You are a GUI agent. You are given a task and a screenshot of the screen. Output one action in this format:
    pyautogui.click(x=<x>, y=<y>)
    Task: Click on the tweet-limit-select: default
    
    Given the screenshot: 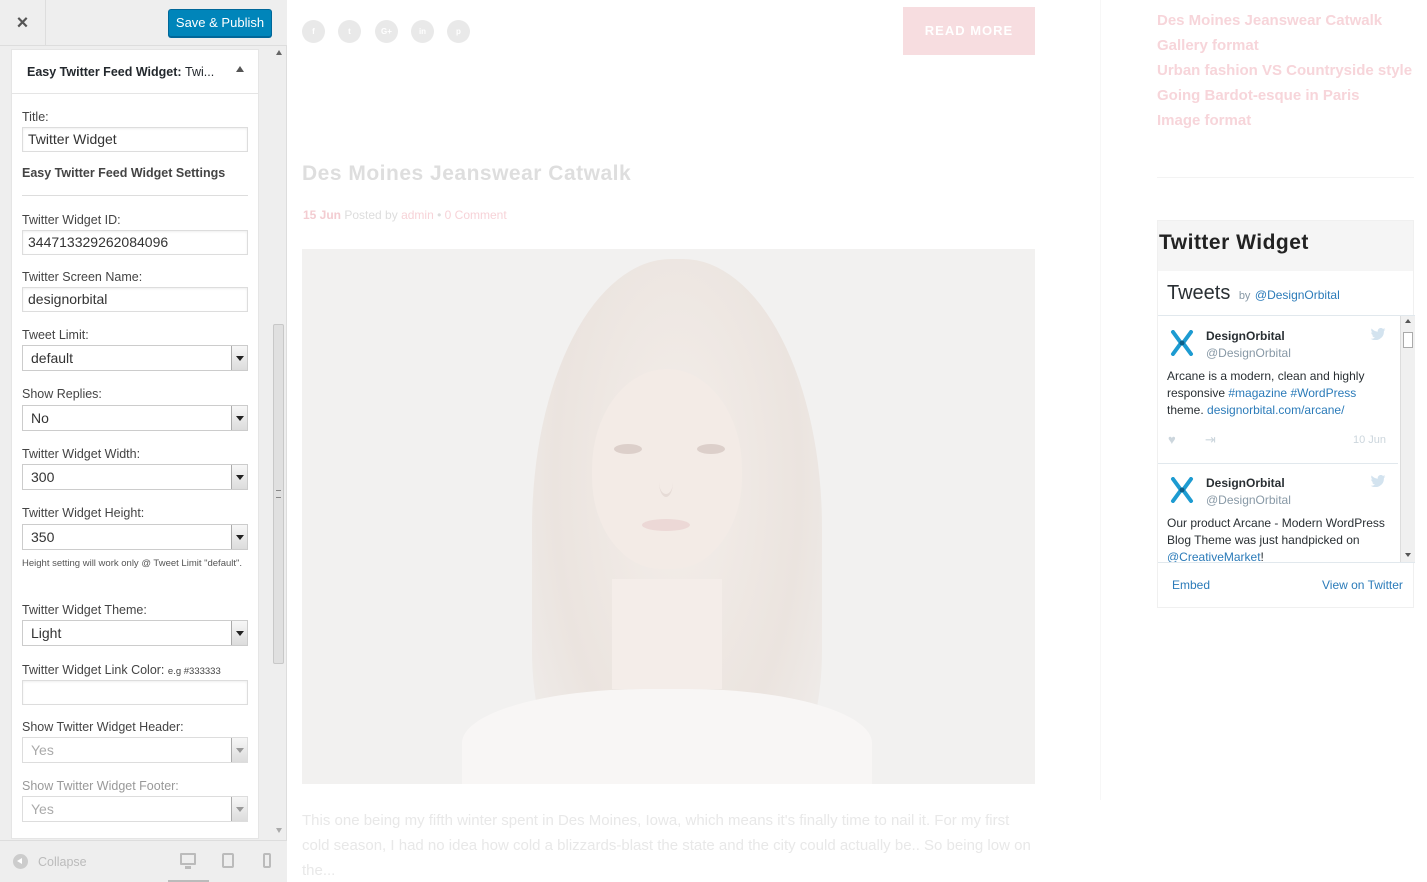 What is the action you would take?
    pyautogui.click(x=135, y=358)
    